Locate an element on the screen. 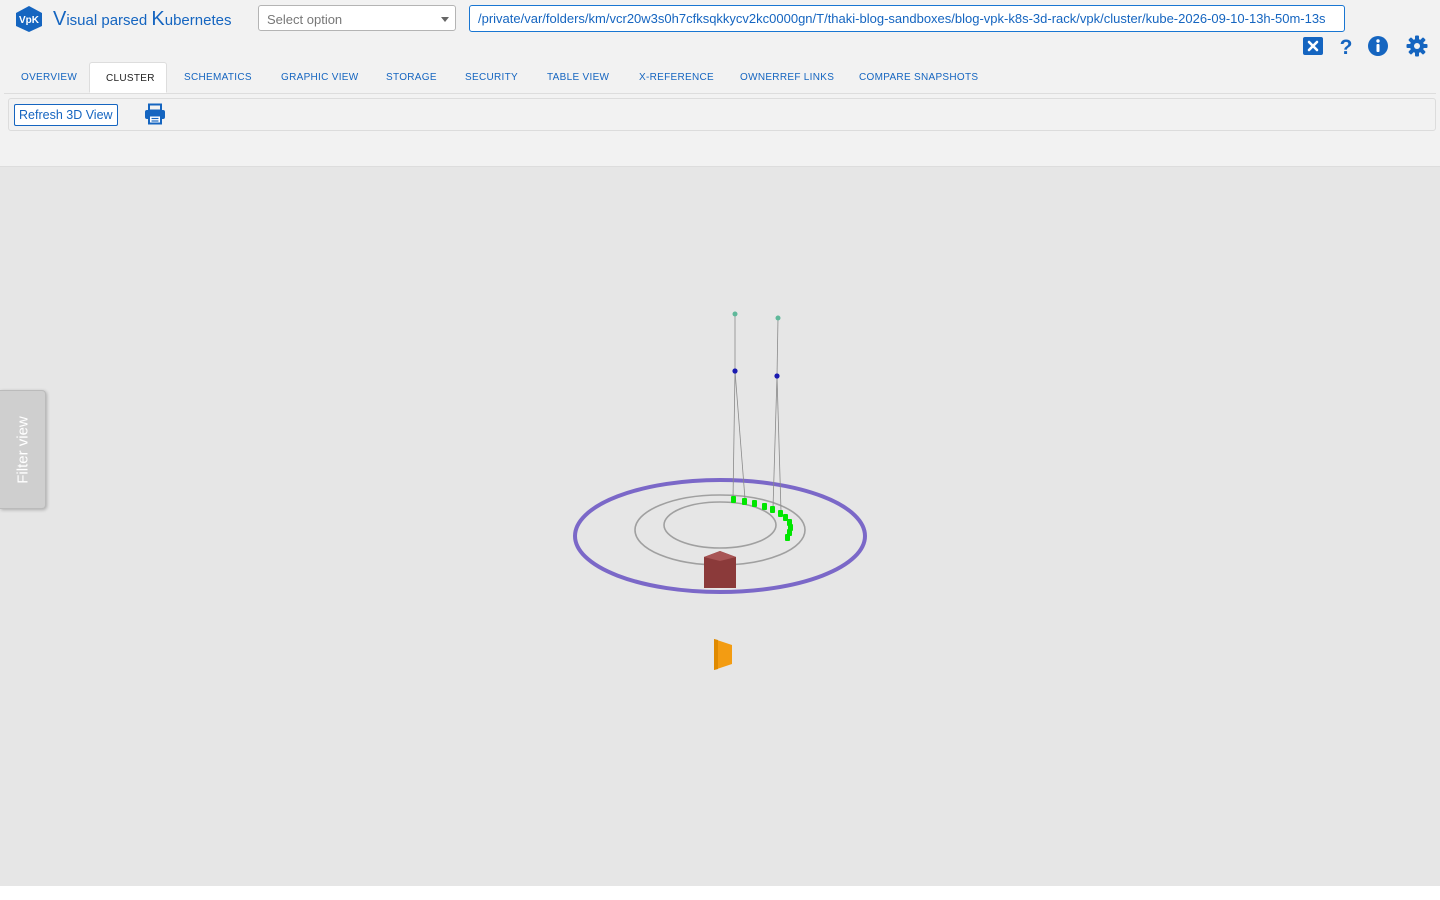  tab-x-reference: X-REFERENCE is located at coordinates (676, 77).